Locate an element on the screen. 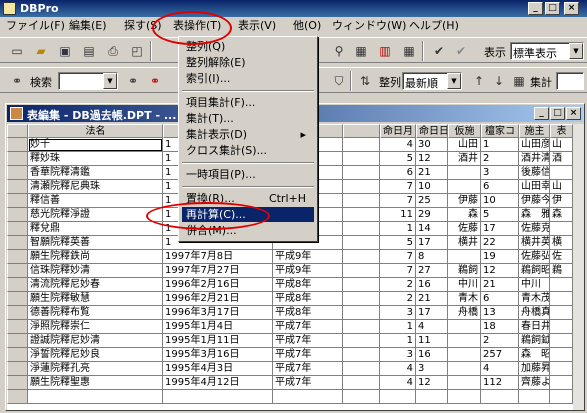  search-input: ▼ is located at coordinates (88, 81).